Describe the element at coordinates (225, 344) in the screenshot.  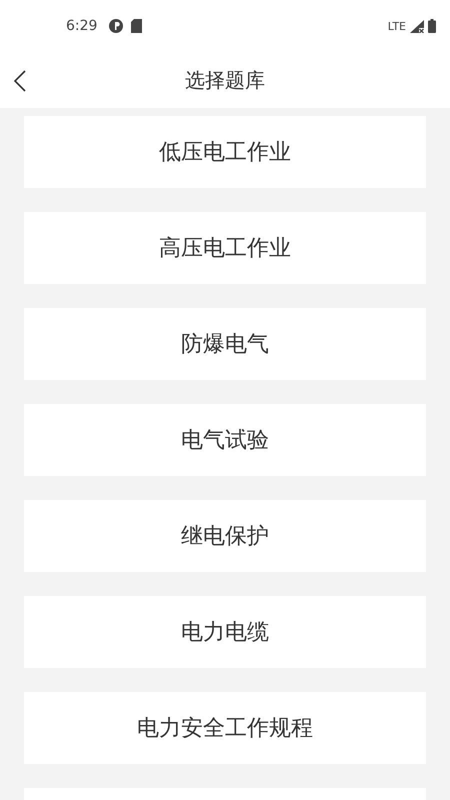
I see `question-bank-item: 防爆电气` at that location.